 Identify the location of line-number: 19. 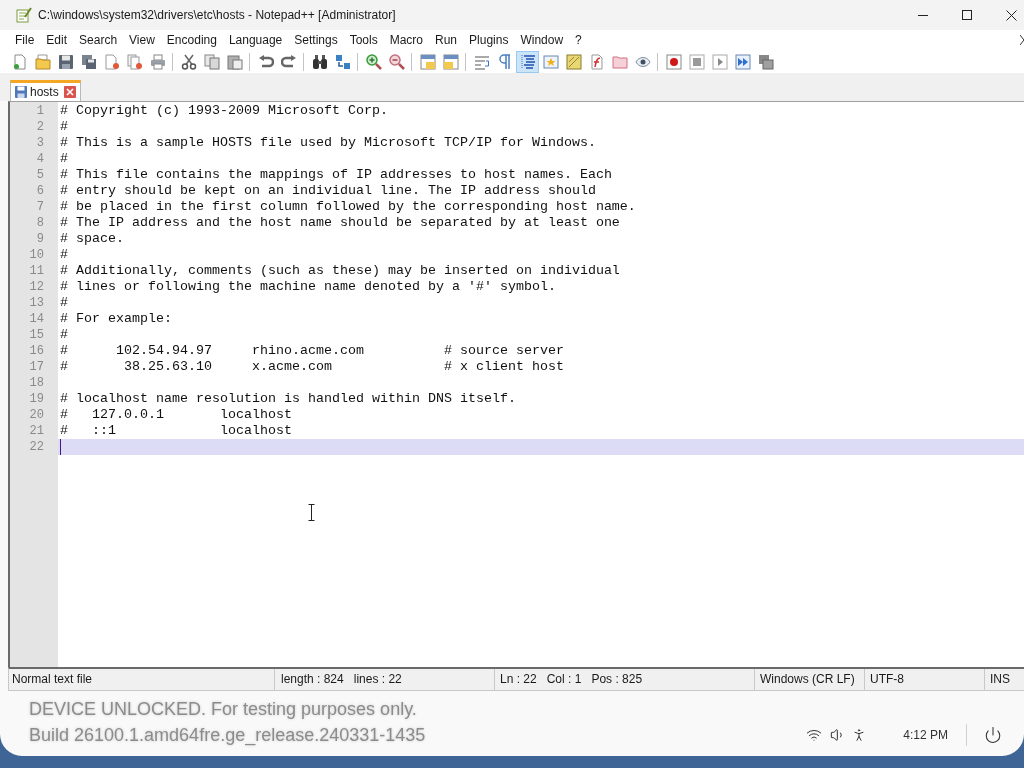
(36, 399).